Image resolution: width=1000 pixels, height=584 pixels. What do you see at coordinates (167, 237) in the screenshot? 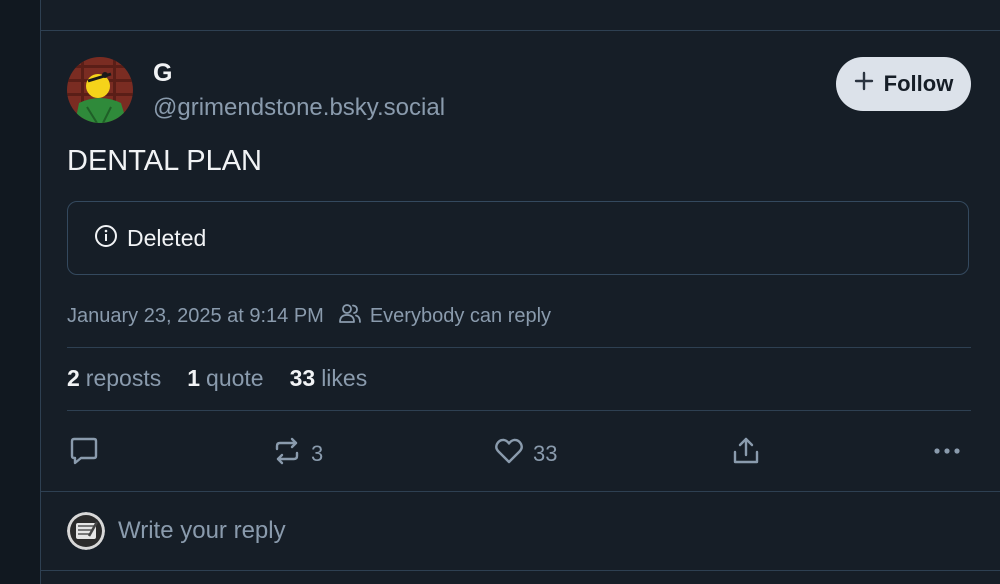
I see `deleted-label: Deleted` at bounding box center [167, 237].